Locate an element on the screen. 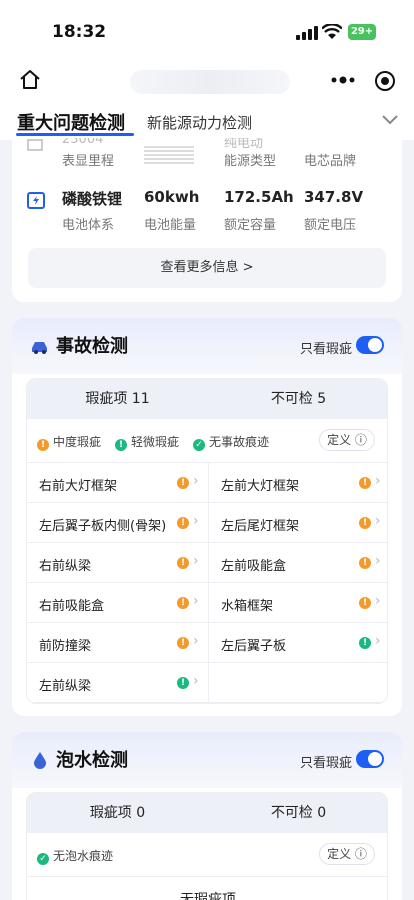 Image resolution: width=414 pixels, height=900 pixels. defect-item: 水箱框架! › is located at coordinates (297, 603).